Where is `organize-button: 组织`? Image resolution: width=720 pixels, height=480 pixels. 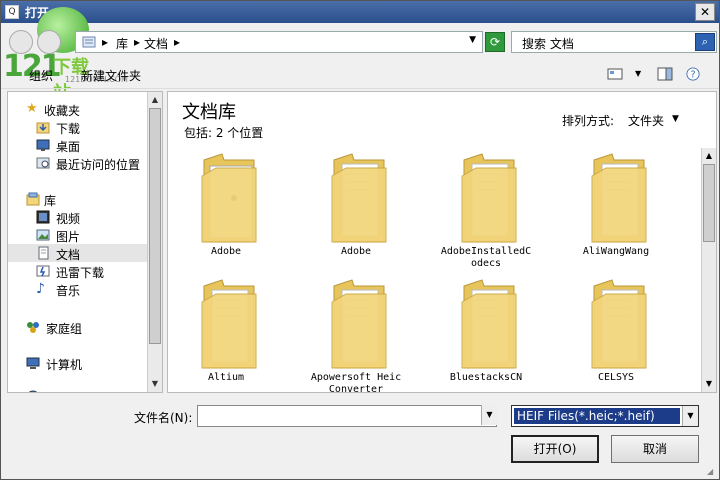
organize-button: 组织 is located at coordinates (41, 75).